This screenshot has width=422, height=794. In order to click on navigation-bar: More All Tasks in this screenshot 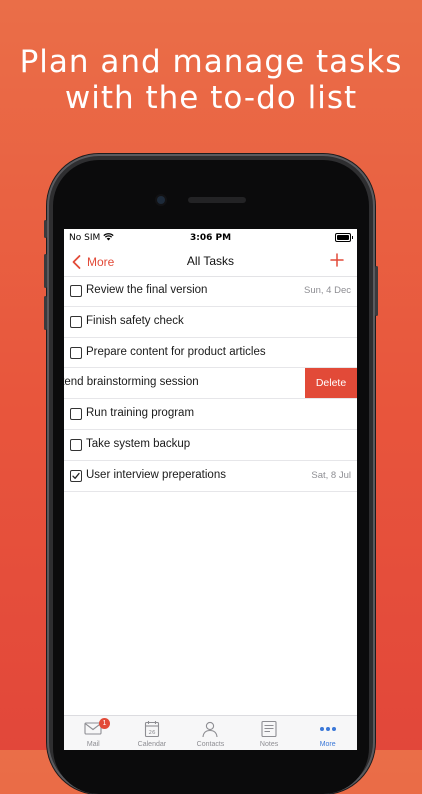, I will do `click(210, 262)`.